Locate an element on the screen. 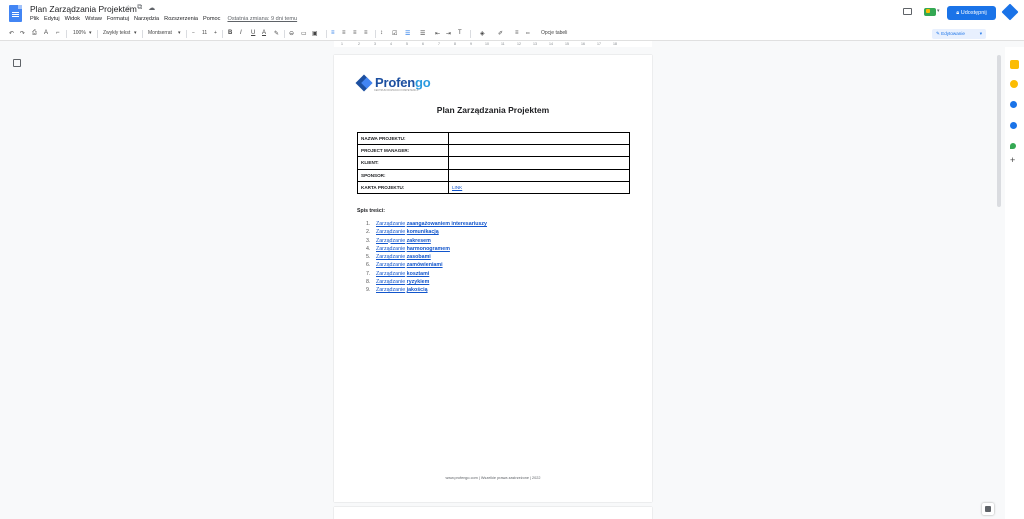  font-select: Montserrat is located at coordinates (160, 33).